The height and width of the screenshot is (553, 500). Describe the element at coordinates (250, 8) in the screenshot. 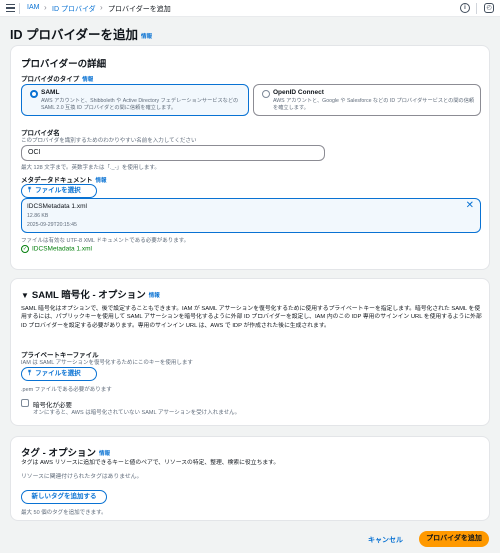

I see `top-navigation-bar: IAM › ID プロバイダ › プロバイダーを追加 i ◴` at that location.